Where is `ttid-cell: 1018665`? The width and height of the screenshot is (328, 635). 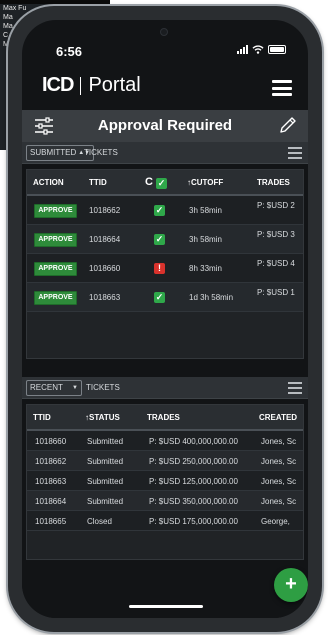
ttid-cell: 1018665 is located at coordinates (51, 521).